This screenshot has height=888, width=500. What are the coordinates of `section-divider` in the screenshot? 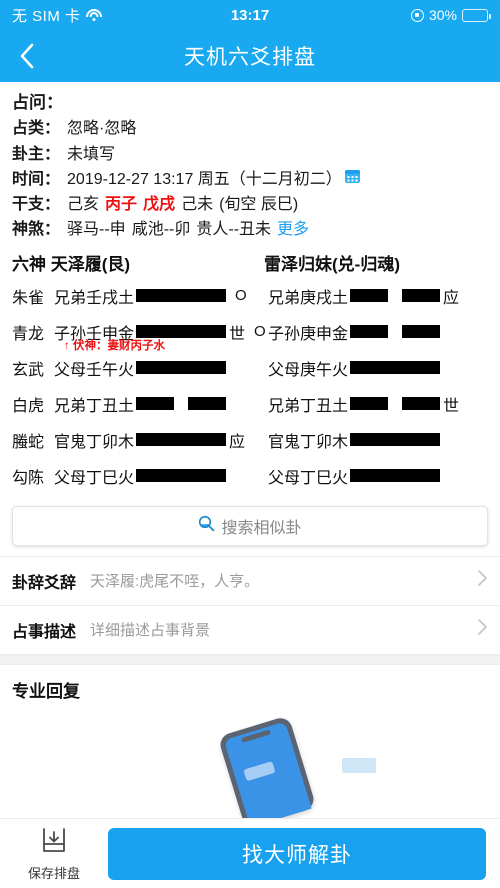 It's located at (250, 659).